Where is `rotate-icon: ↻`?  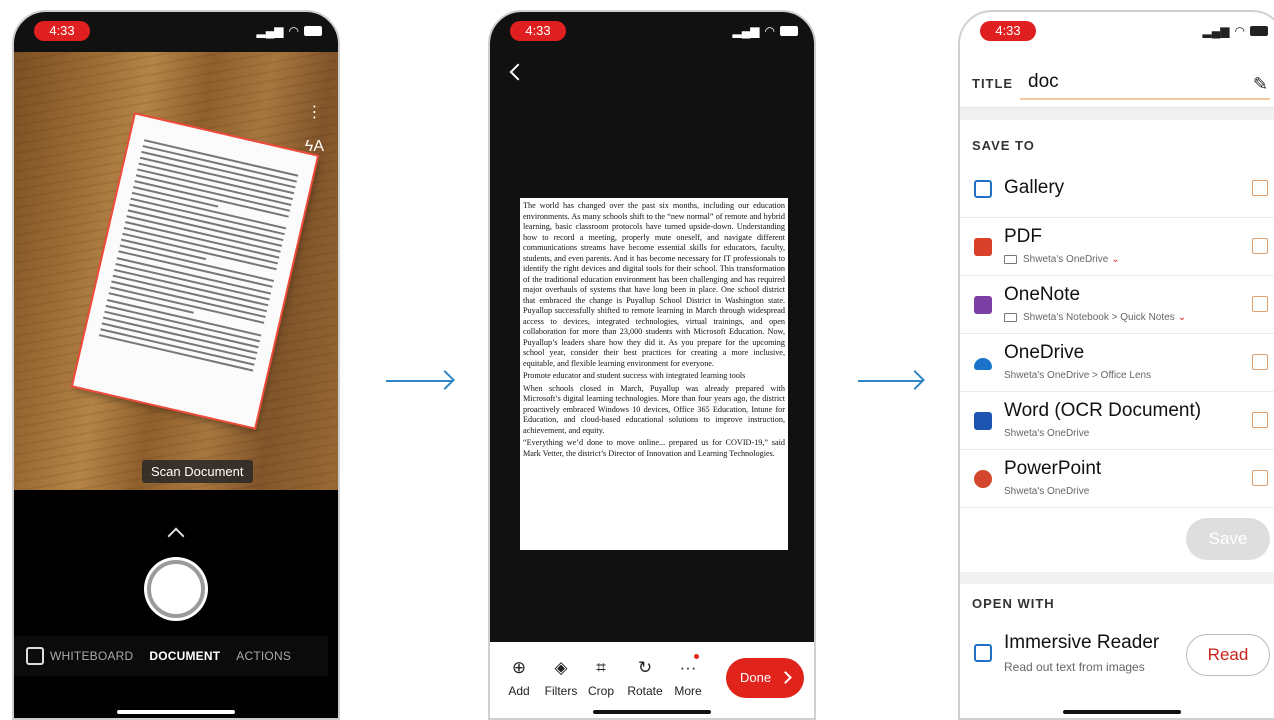
rotate-icon: ↻ is located at coordinates (645, 667).